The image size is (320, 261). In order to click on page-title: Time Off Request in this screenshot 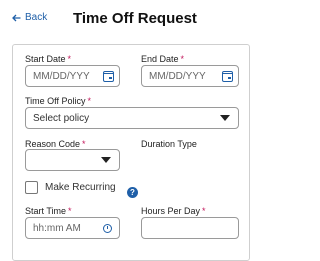, I will do `click(135, 18)`.